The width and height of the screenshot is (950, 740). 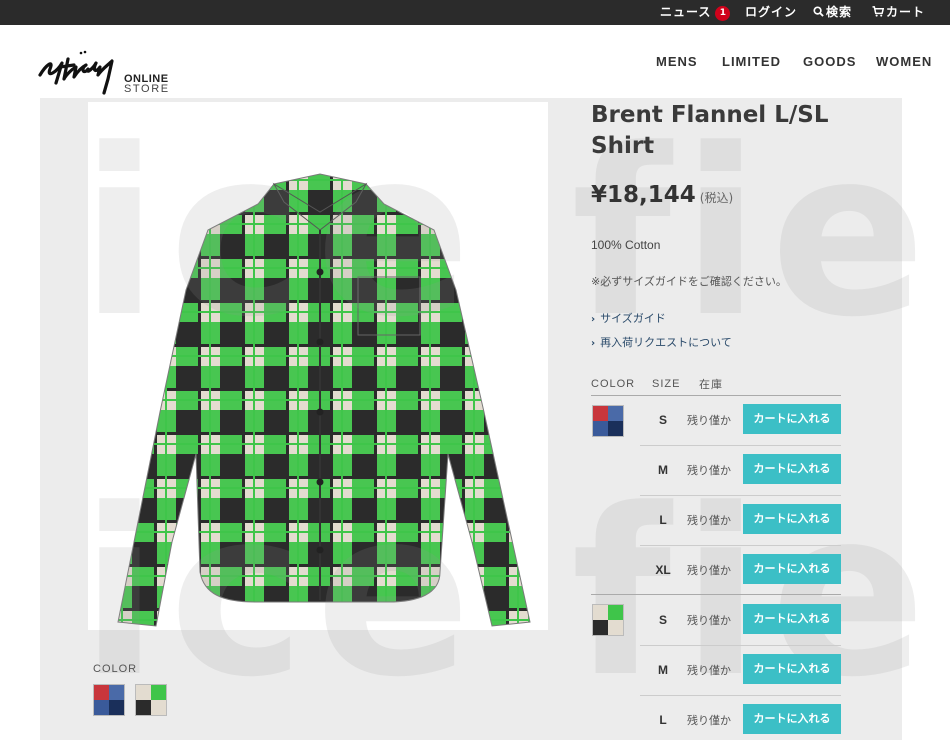 I want to click on row-color-swatch-blue-red, so click(x=608, y=421).